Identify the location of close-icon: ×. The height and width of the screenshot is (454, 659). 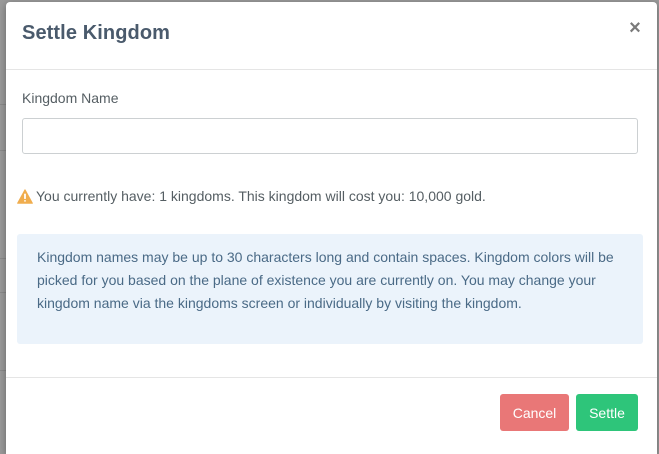
(635, 28).